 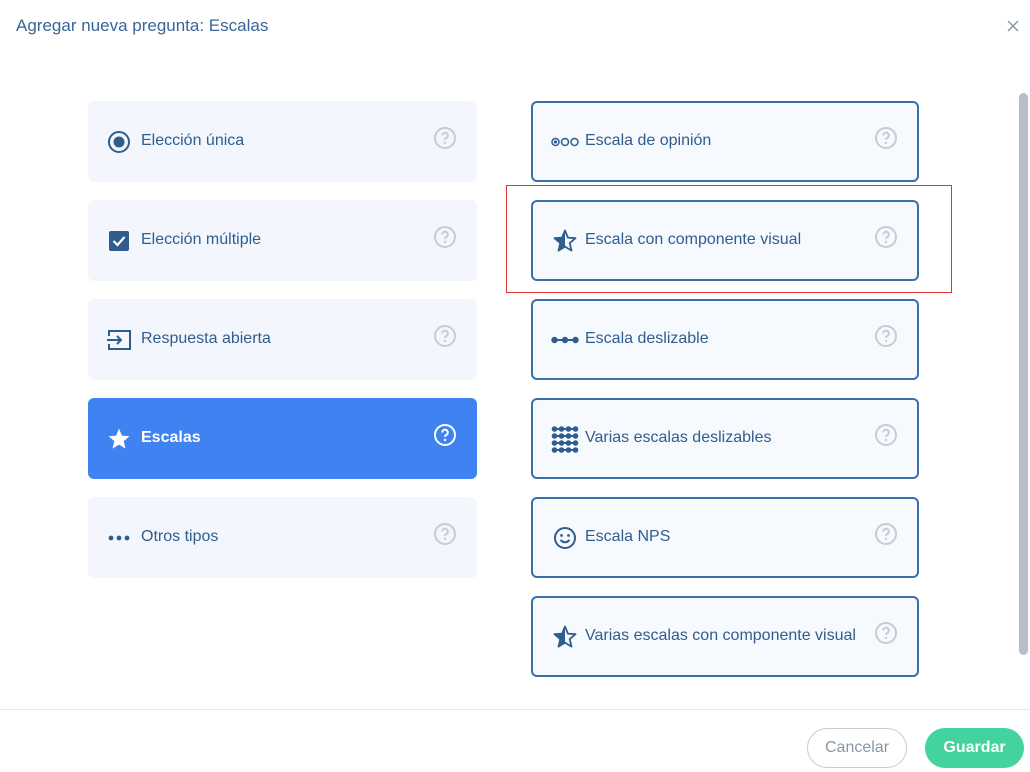 What do you see at coordinates (119, 142) in the screenshot?
I see `radio-selected-icon` at bounding box center [119, 142].